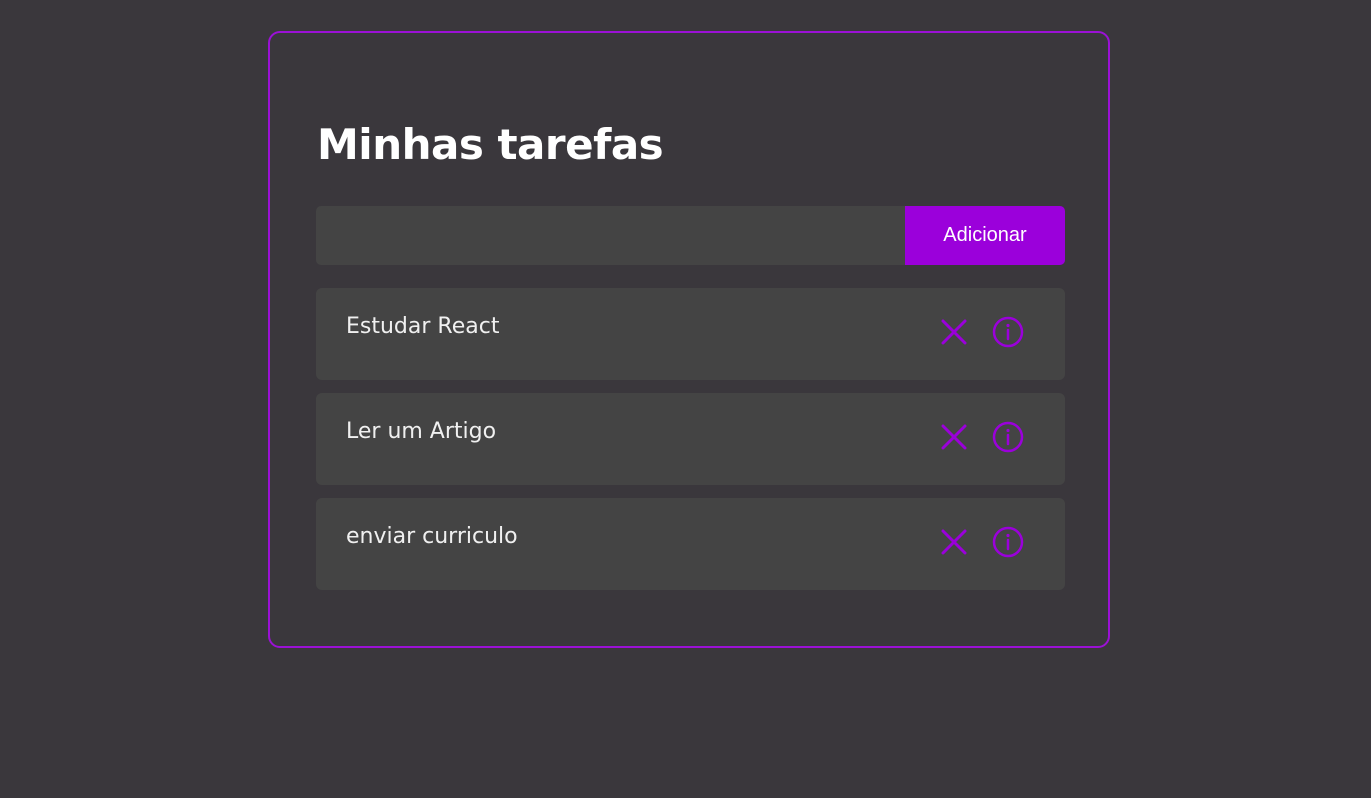 Image resolution: width=1371 pixels, height=798 pixels. Describe the element at coordinates (985, 235) in the screenshot. I see `add-task-button: Adicionar` at that location.